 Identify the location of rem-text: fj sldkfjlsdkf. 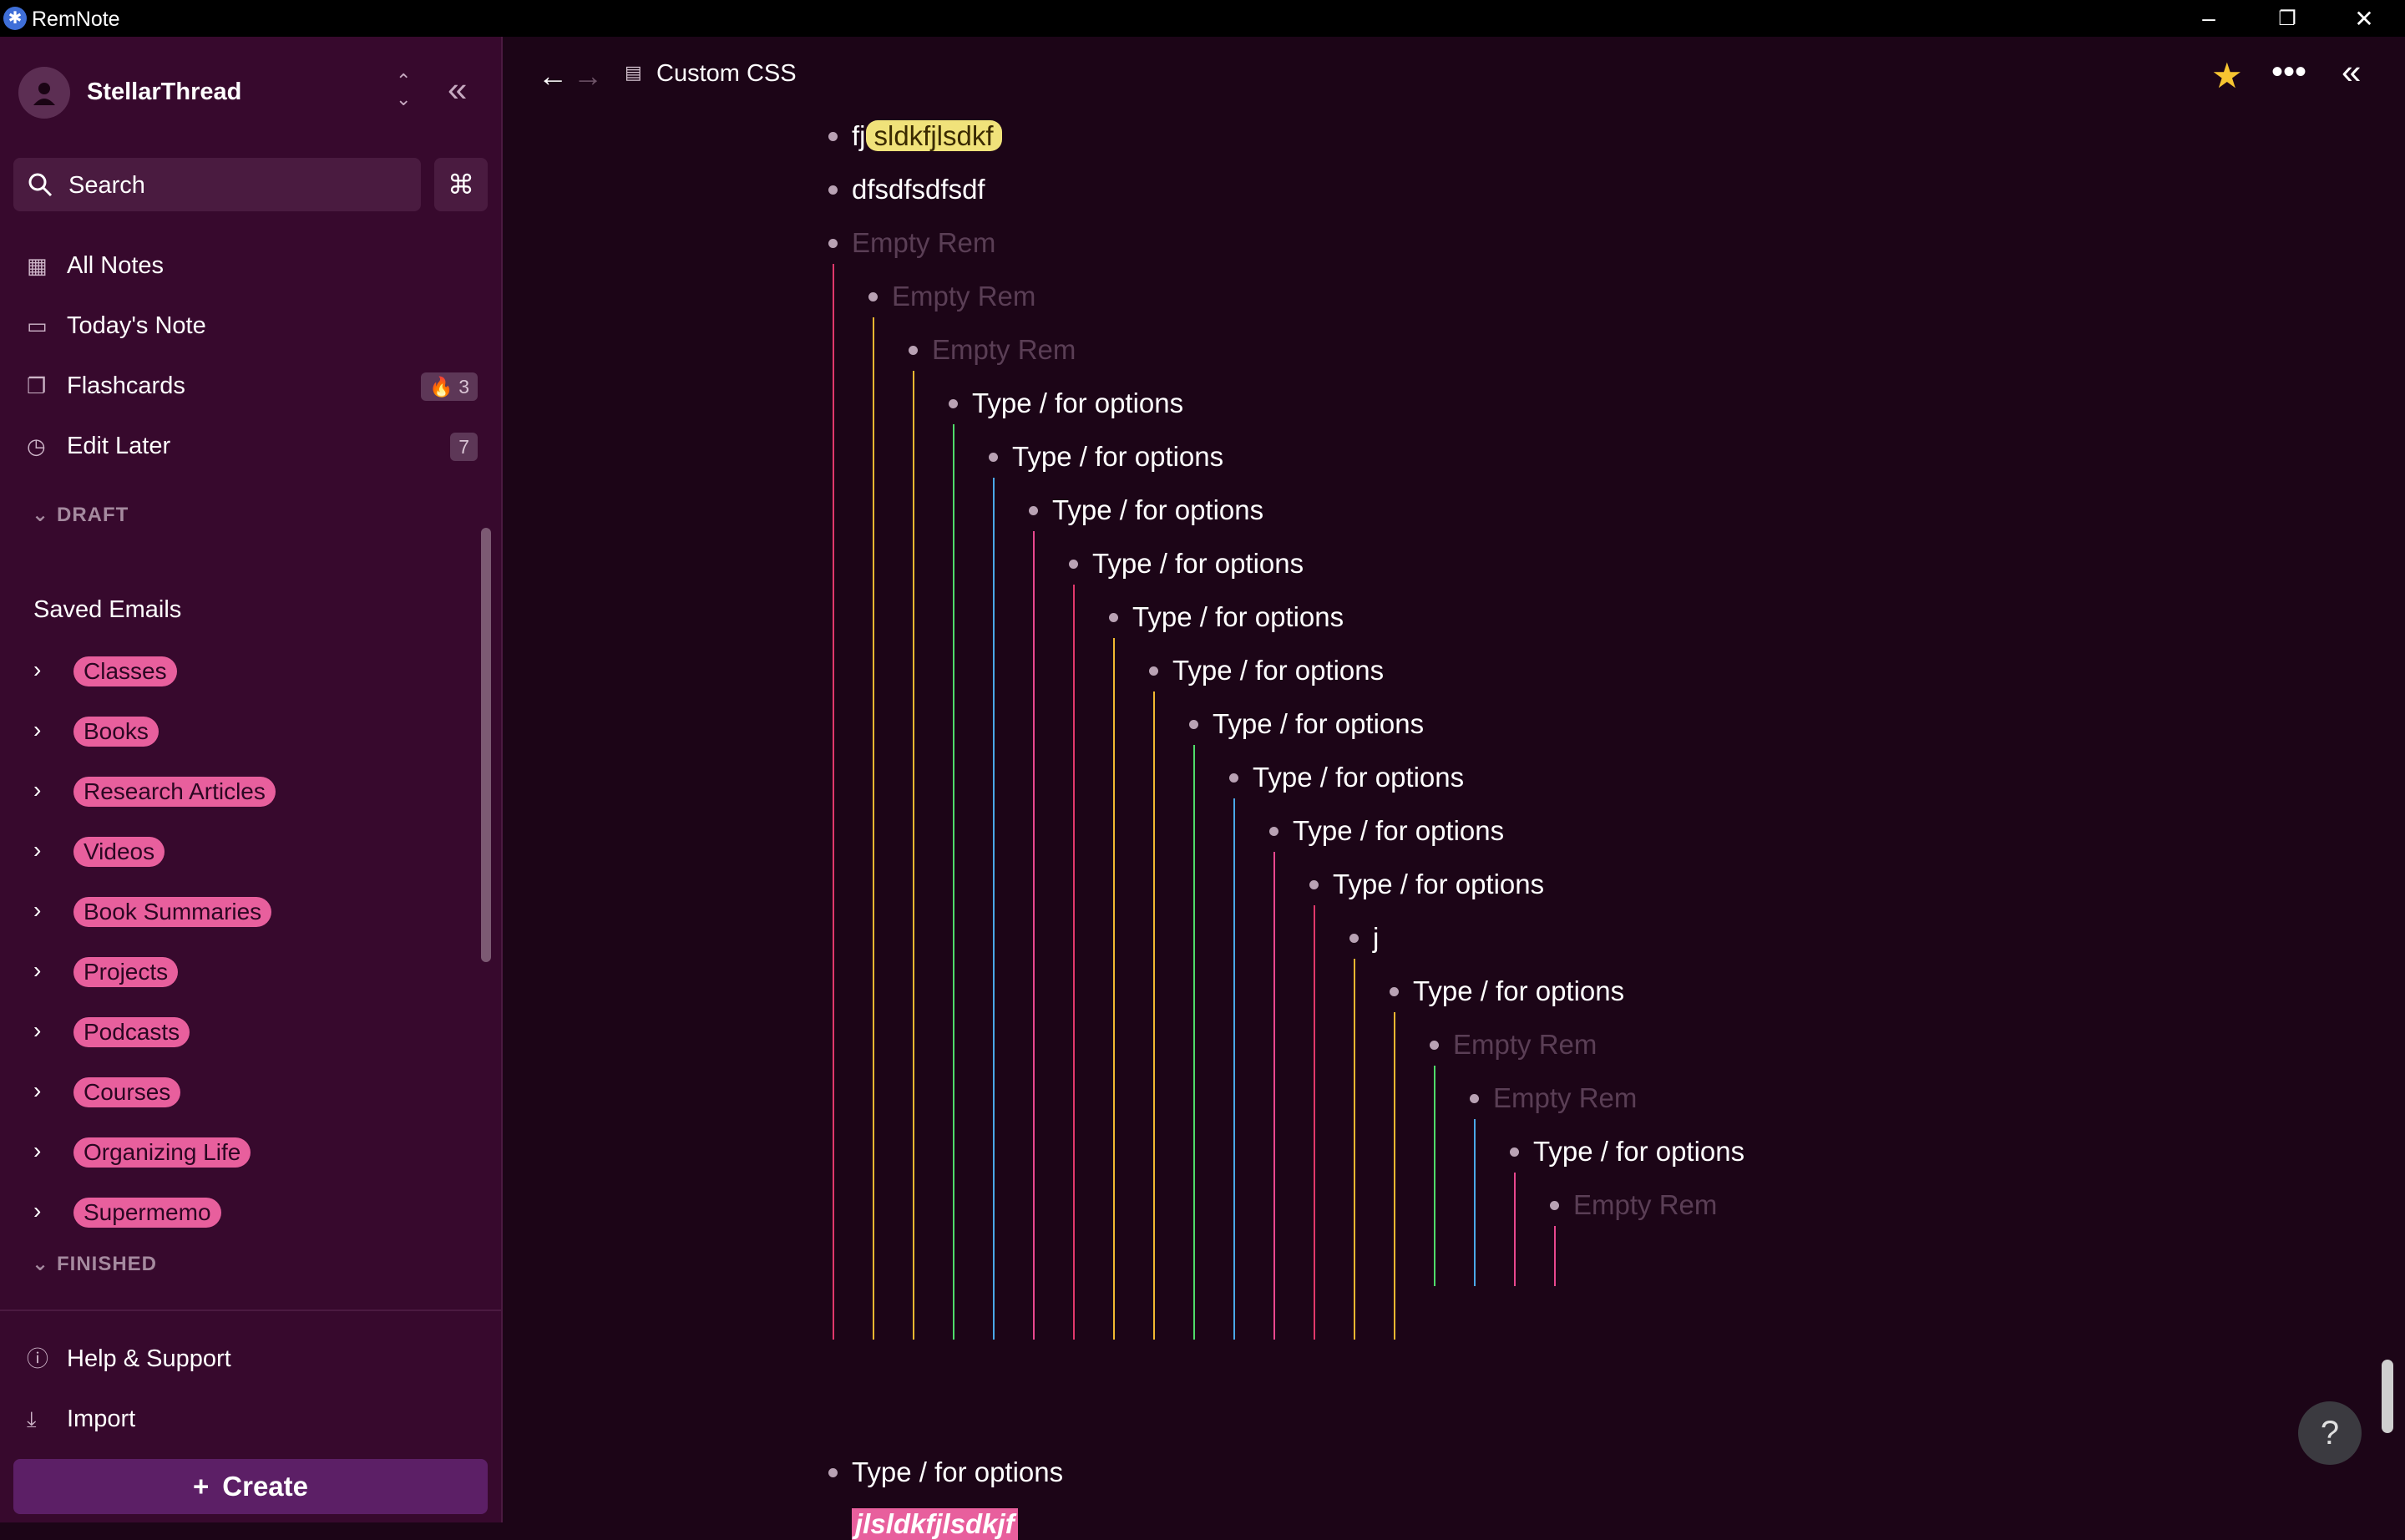
(927, 136).